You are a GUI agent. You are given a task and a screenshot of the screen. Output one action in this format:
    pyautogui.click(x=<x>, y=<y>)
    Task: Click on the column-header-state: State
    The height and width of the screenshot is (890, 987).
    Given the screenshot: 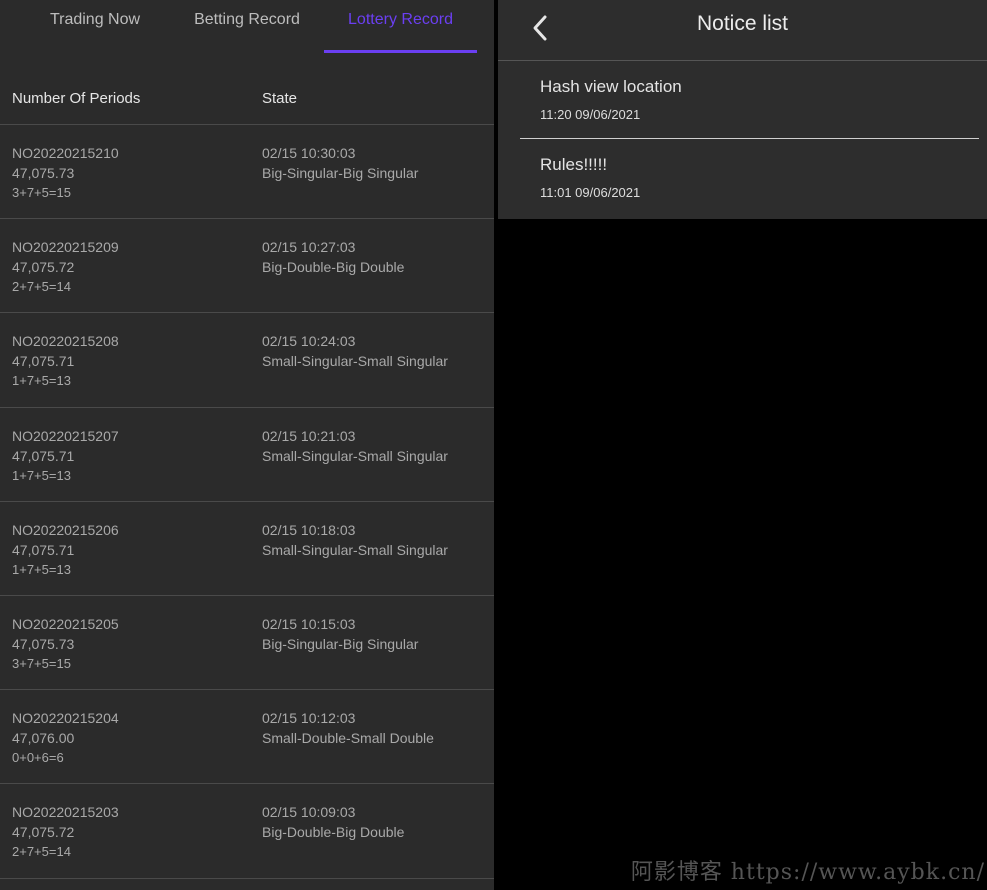 What is the action you would take?
    pyautogui.click(x=280, y=98)
    